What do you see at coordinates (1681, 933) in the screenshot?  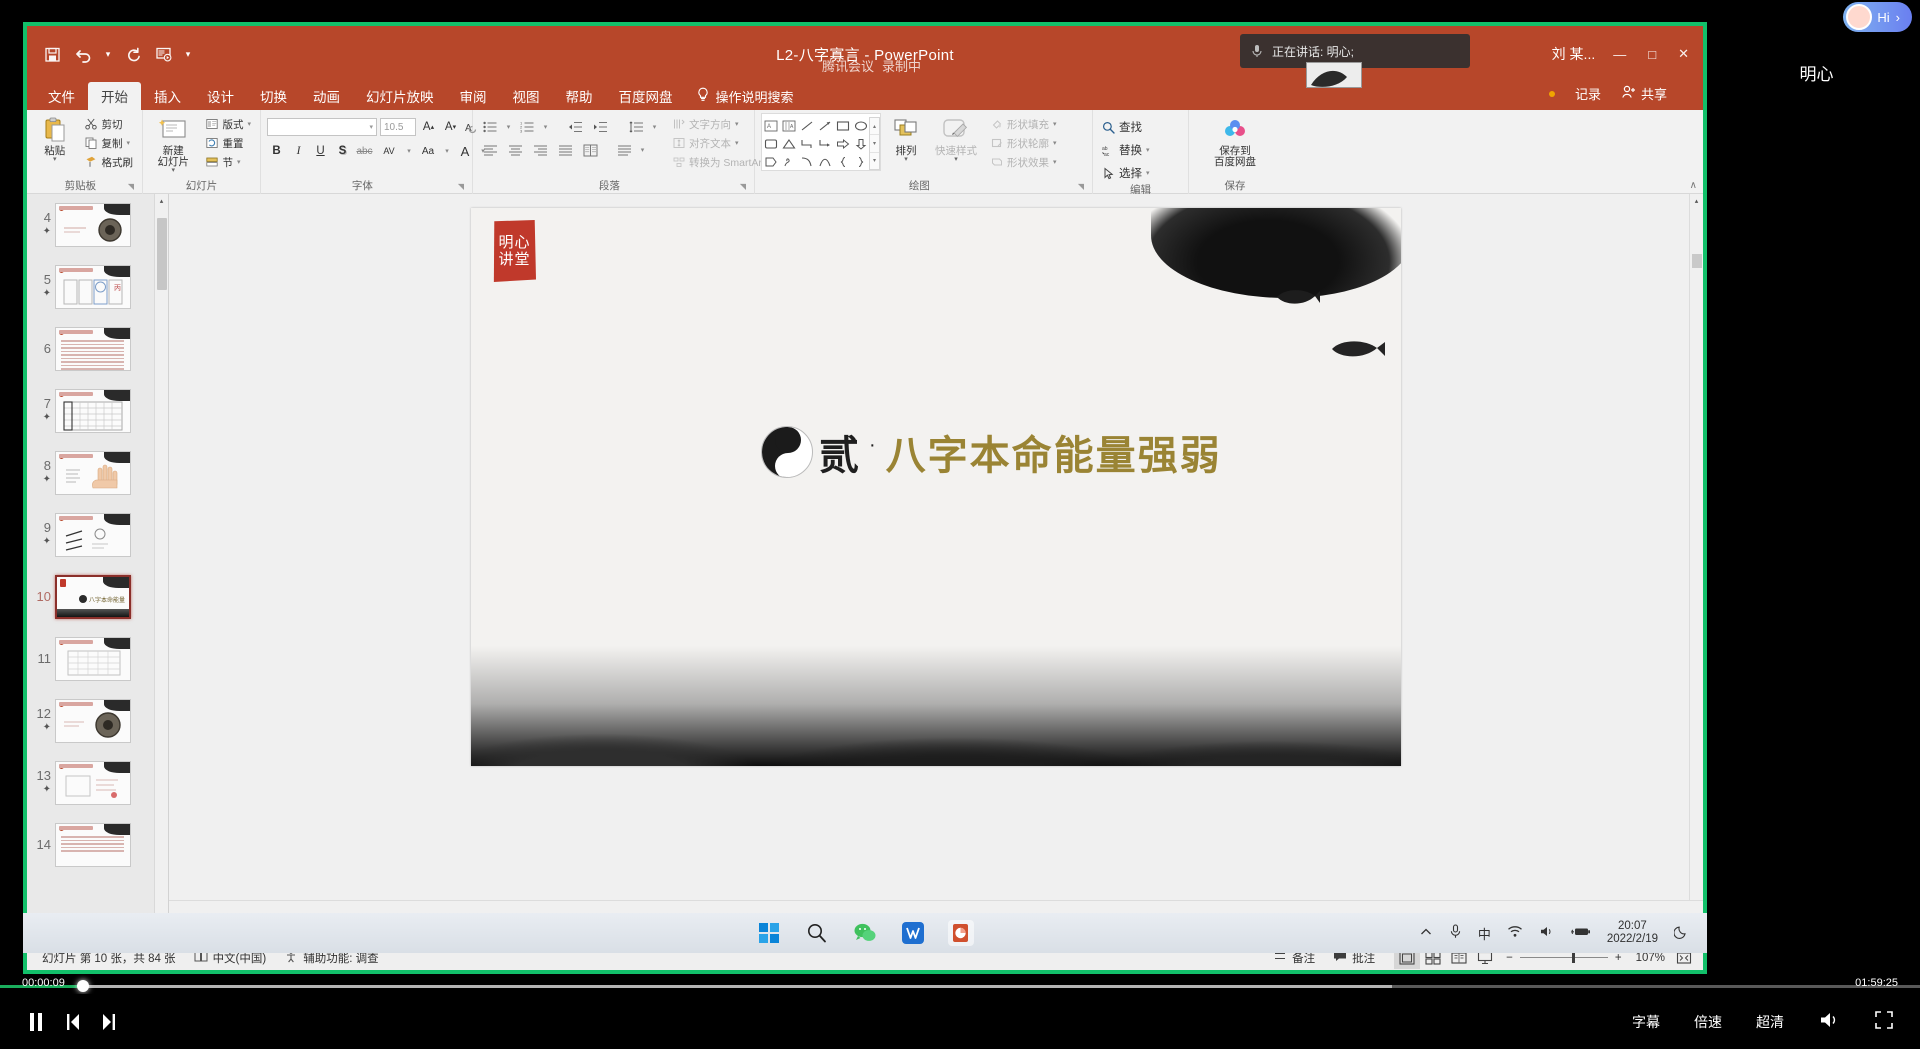 I see `moon-icon` at bounding box center [1681, 933].